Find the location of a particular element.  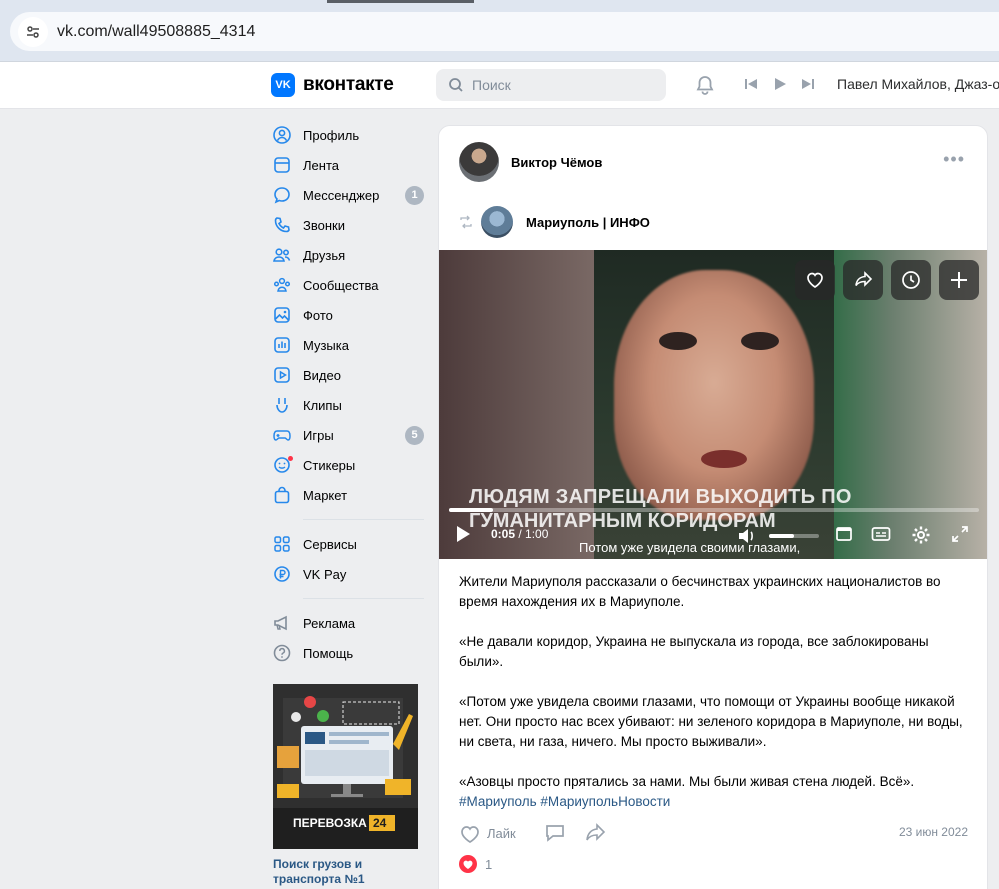

music-icon is located at coordinates (282, 345).